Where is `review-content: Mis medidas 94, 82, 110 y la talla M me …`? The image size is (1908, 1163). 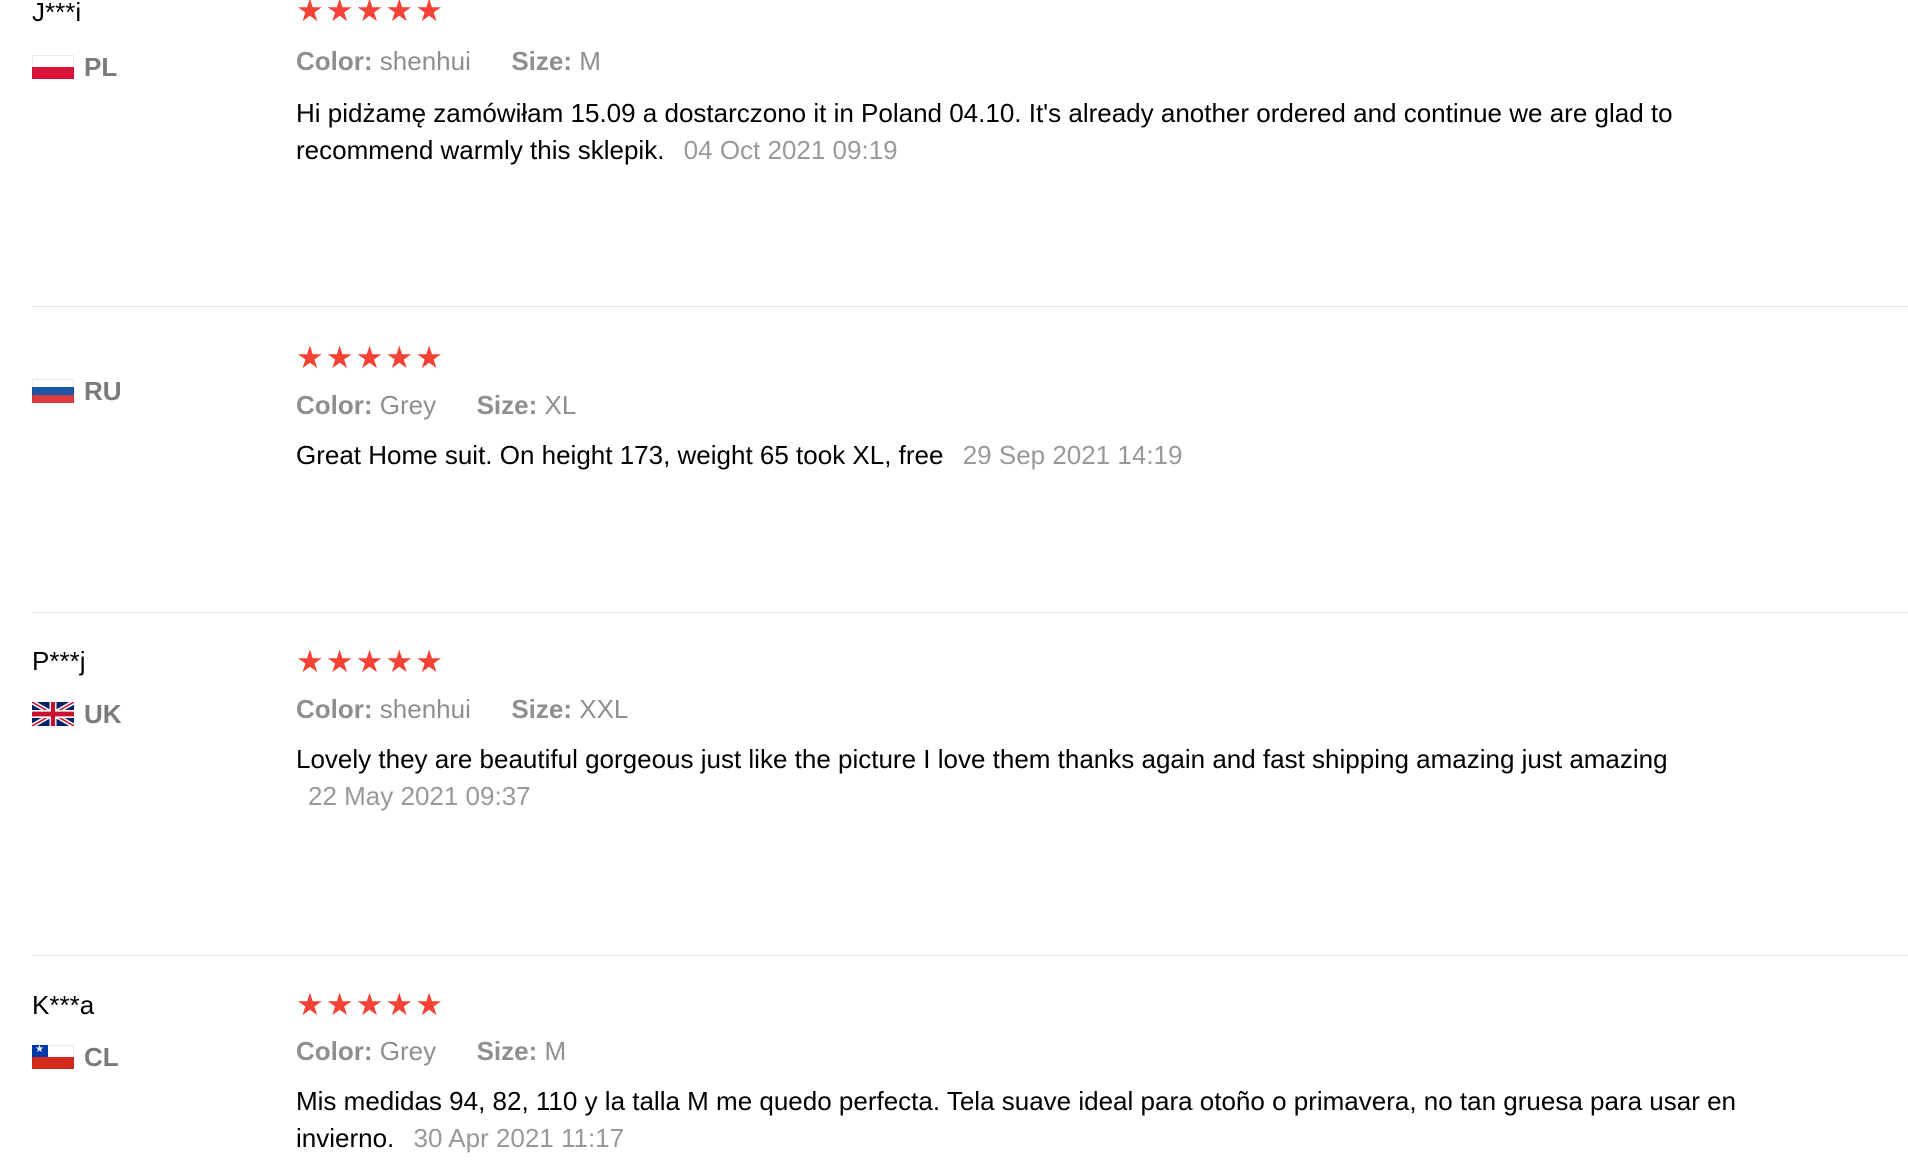
review-content: Mis medidas 94, 82, 110 y la talla M me … is located at coordinates (1056, 1120).